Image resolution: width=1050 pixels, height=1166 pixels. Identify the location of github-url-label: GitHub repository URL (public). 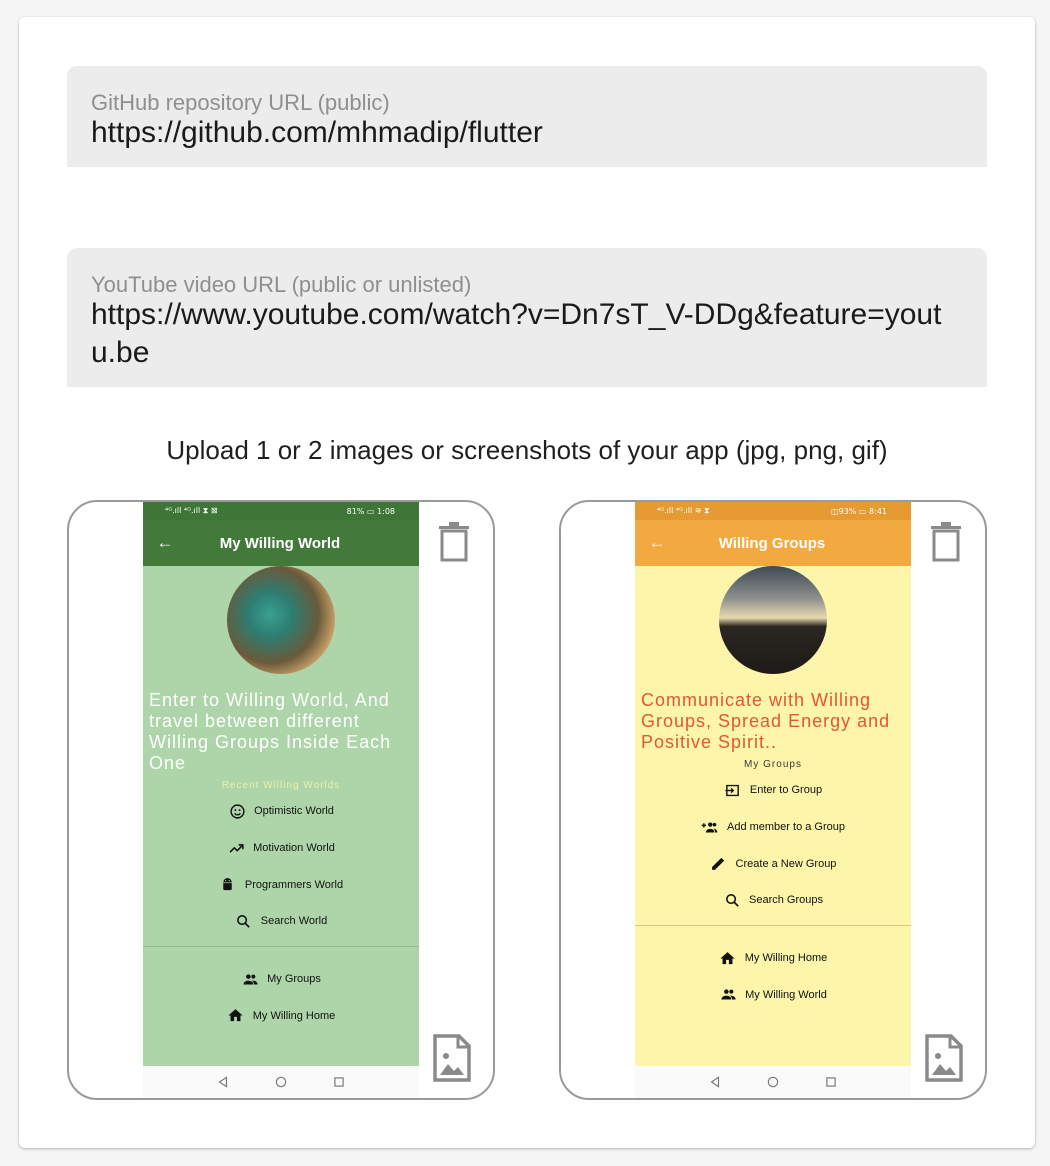
(240, 102).